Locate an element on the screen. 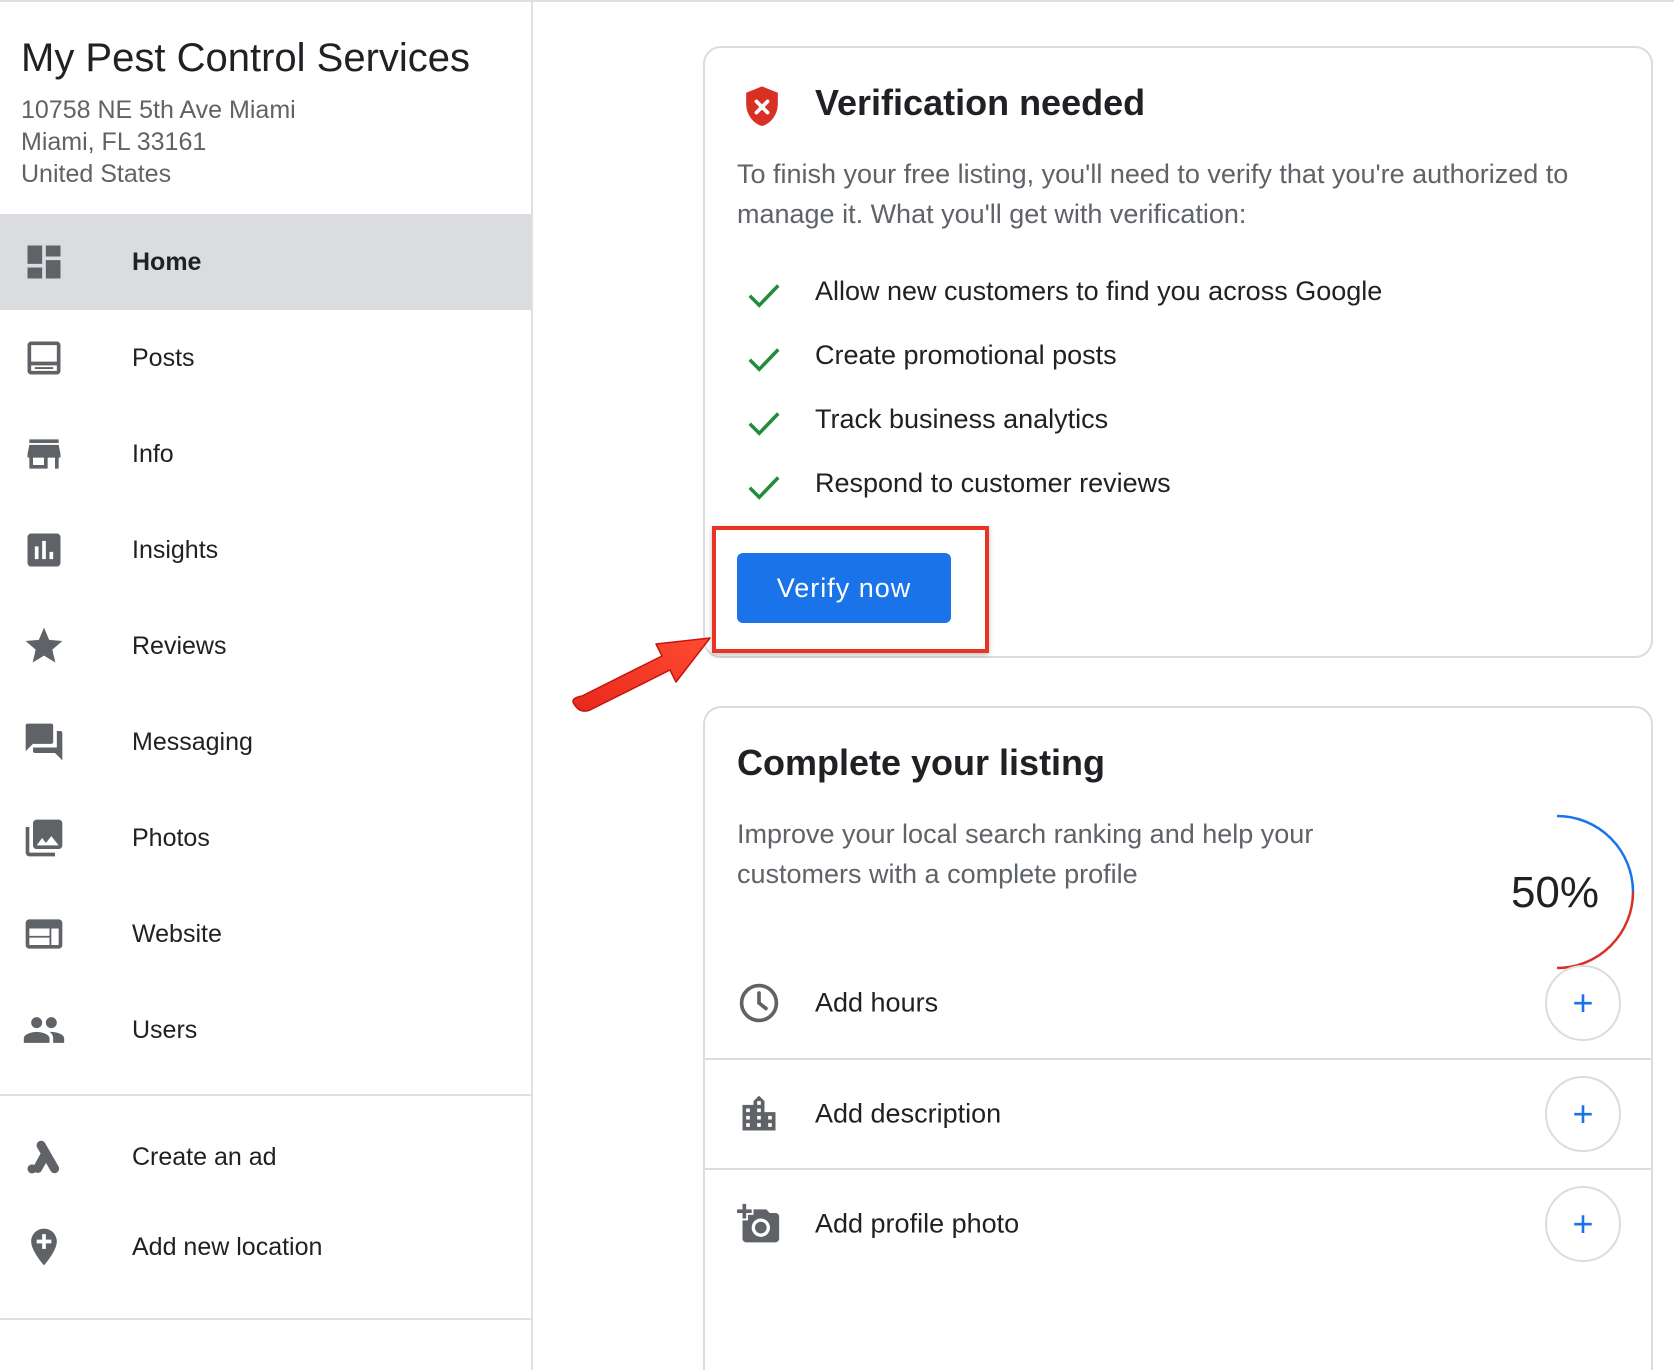  verification-title: Verification needed is located at coordinates (980, 102).